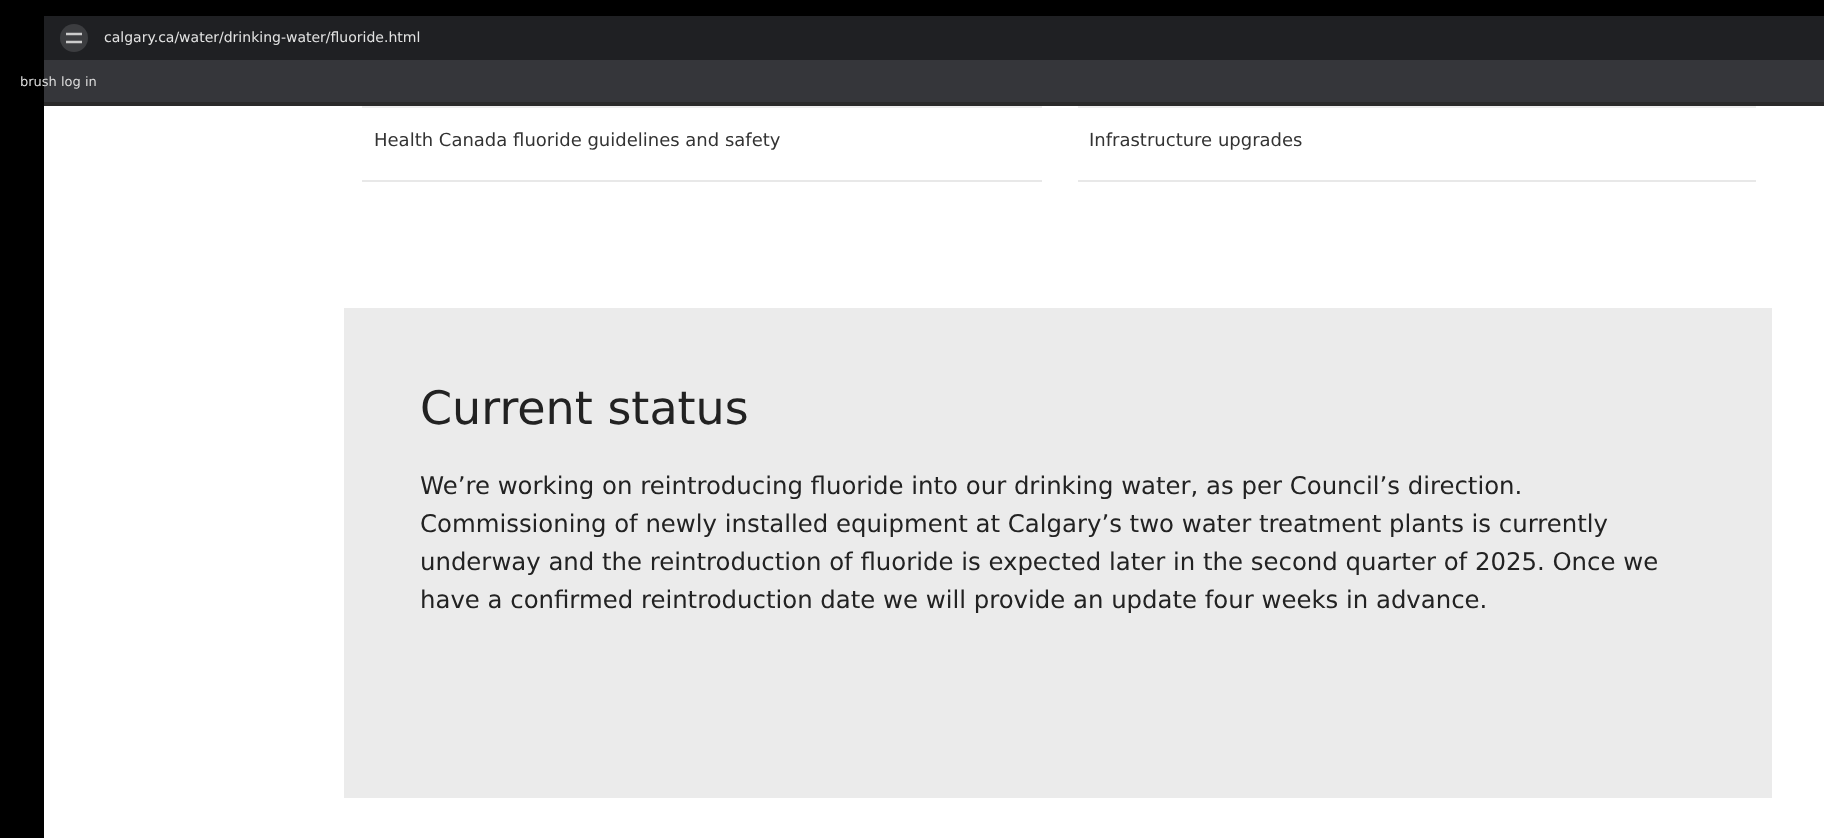 The image size is (1824, 838). I want to click on status-paragraph: We’re working on reintroducing fluoride into our drinking water, as per Council’s direction. Commissioning of newly installed equipment at Calgary’s two water treatment plants is currently underway and the reintroduction of fluoride is expected later in the second quarter of 2025. Once we have a confirmed reintroduction date we will provide an update four weeks in advance., so click(1040, 544).